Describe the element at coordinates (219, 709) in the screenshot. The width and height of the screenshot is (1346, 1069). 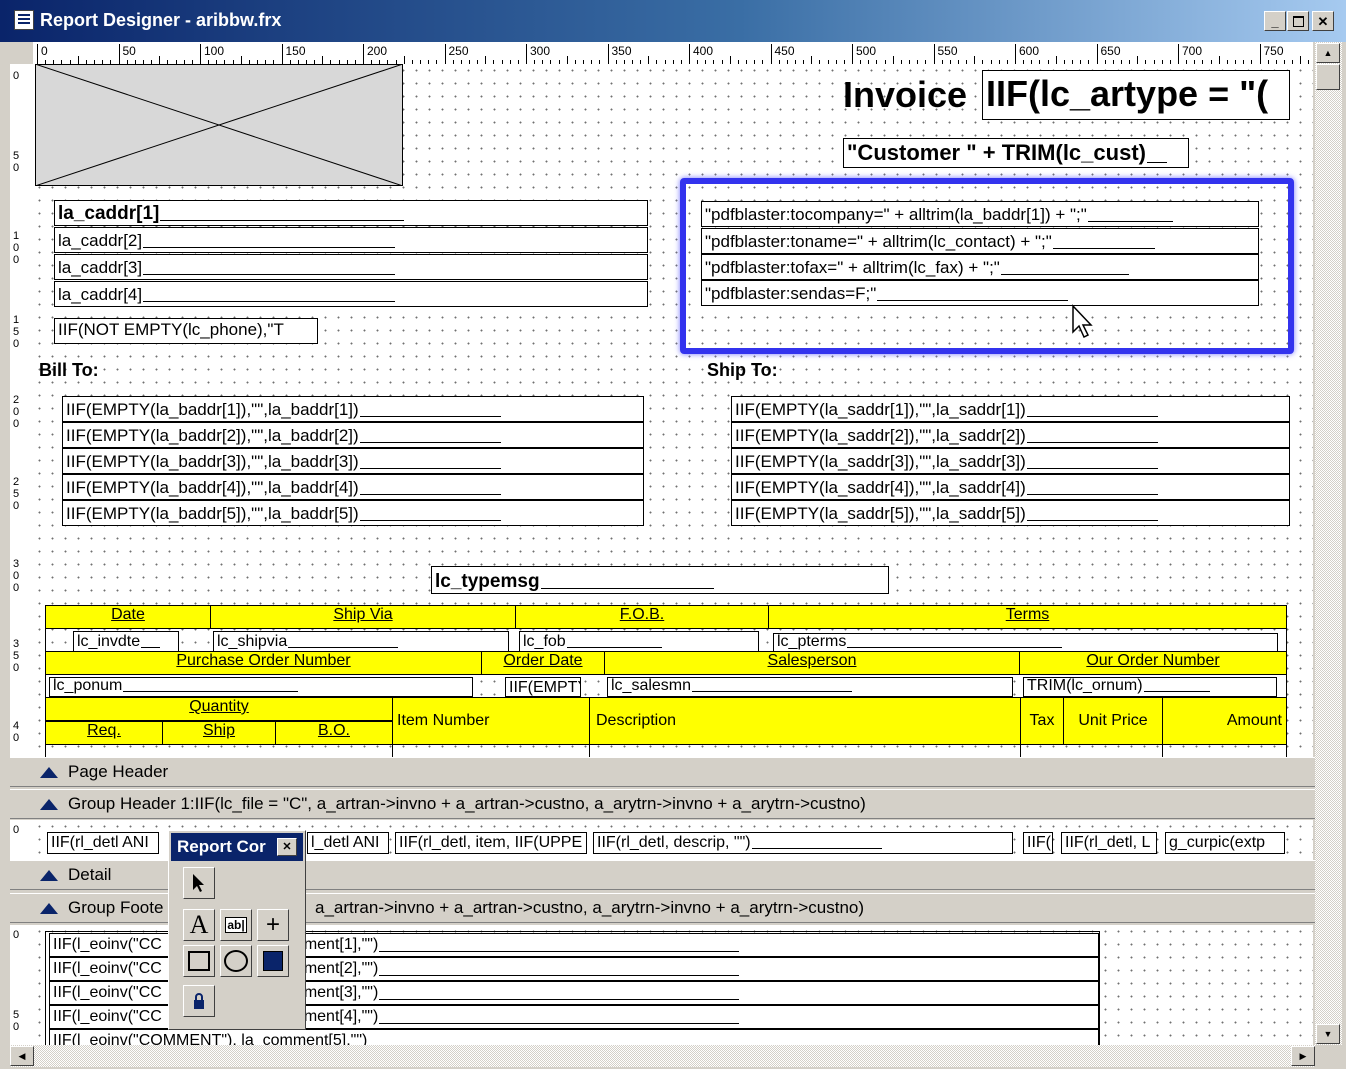
I see `quantity-header: Quantity` at that location.